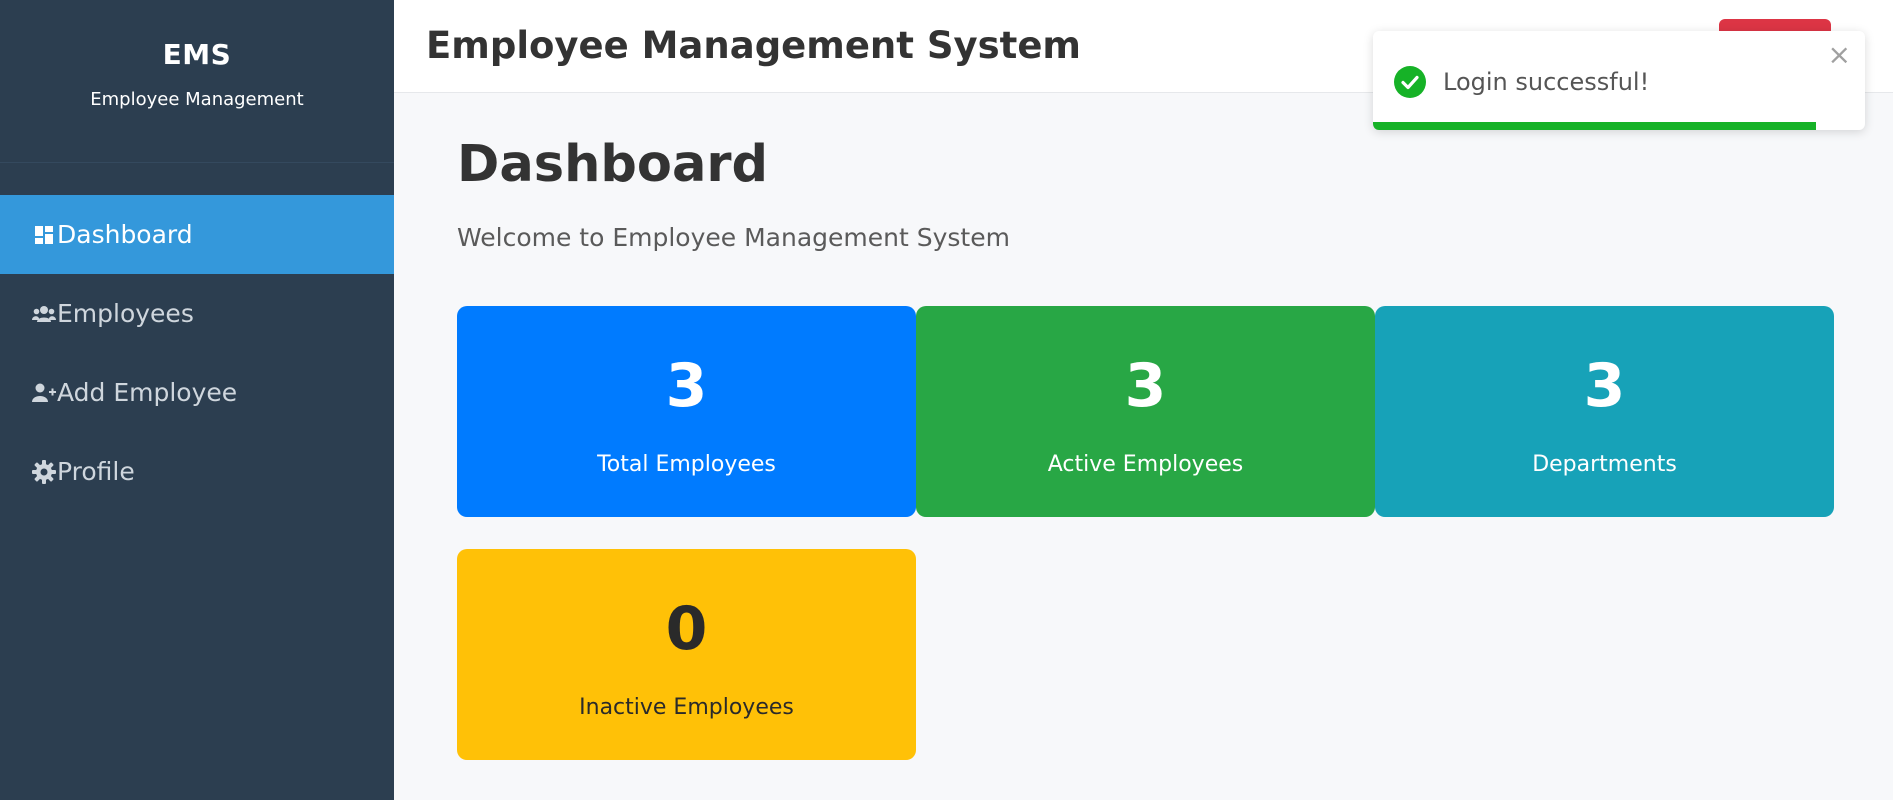 The image size is (1893, 800). What do you see at coordinates (197, 313) in the screenshot?
I see `sidebar-item-employees: Employees` at bounding box center [197, 313].